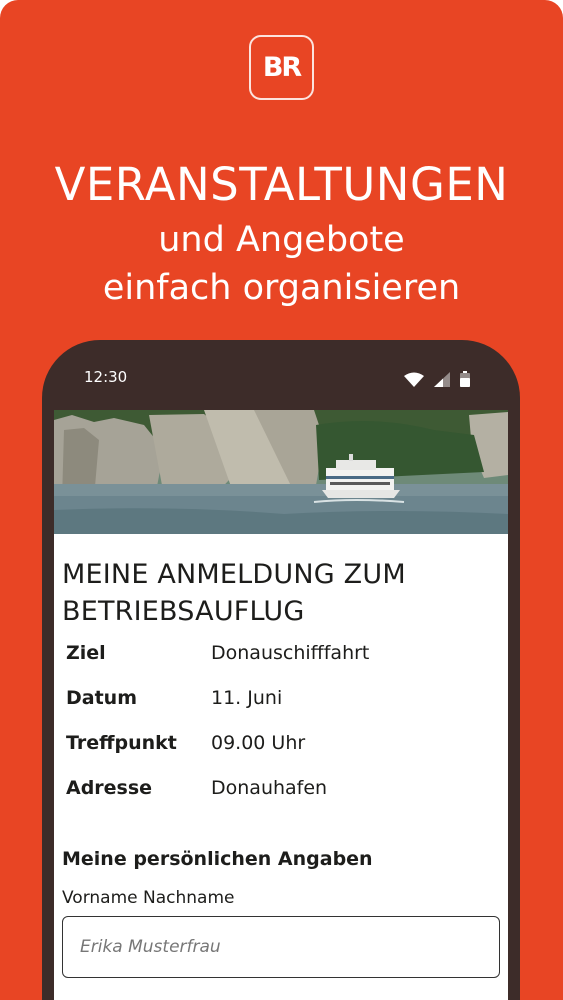  What do you see at coordinates (281, 799) in the screenshot?
I see `detail-row-address: Adresse Donauhafen` at bounding box center [281, 799].